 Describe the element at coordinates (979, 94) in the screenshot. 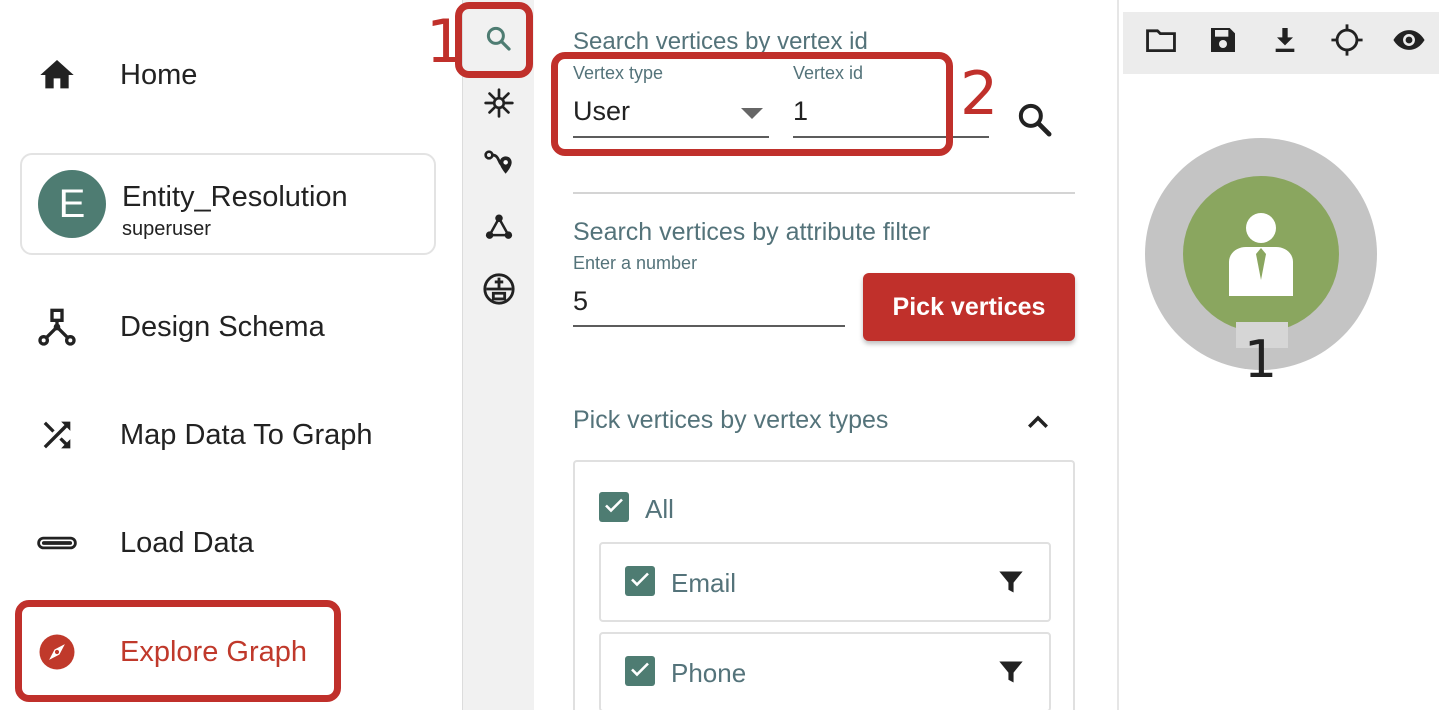

I see `callout-two: 2` at that location.